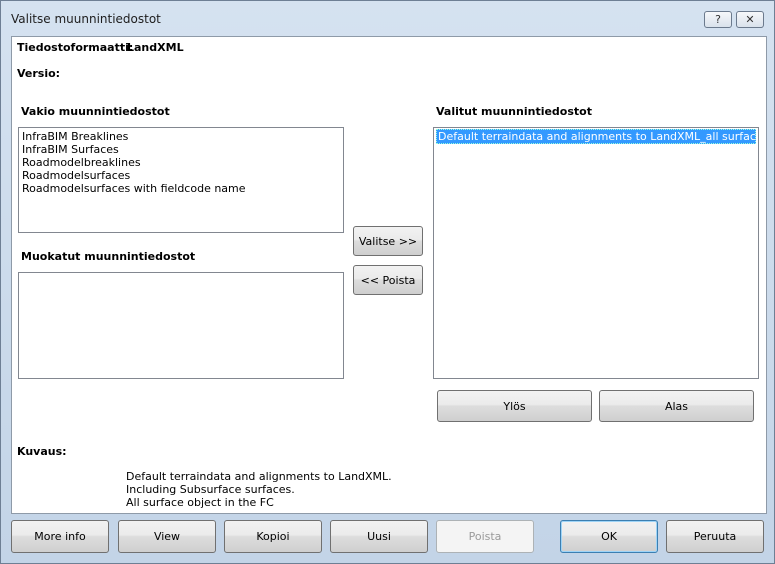 Image resolution: width=775 pixels, height=564 pixels. Describe the element at coordinates (70, 149) in the screenshot. I see `list-item: InfraBIM Surfaces` at that location.